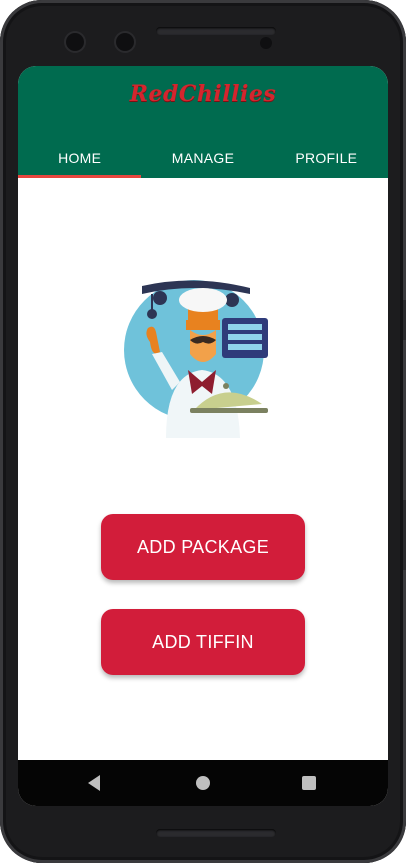  Describe the element at coordinates (125, 42) in the screenshot. I see `front-sensor-icon` at that location.